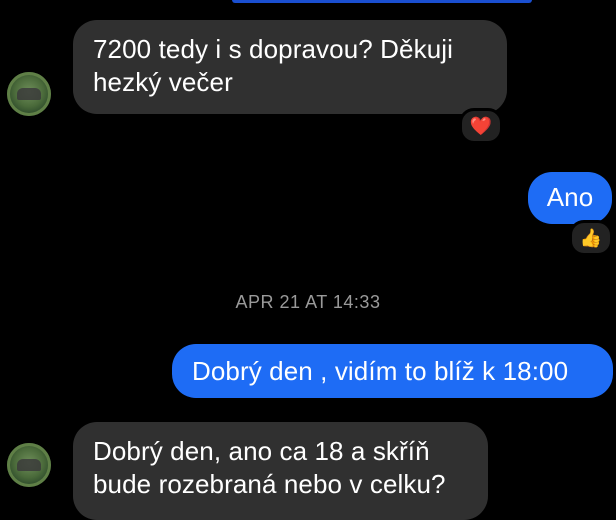 This screenshot has height=520, width=616. Describe the element at coordinates (163, 82) in the screenshot. I see `message-line: hezký večer` at that location.